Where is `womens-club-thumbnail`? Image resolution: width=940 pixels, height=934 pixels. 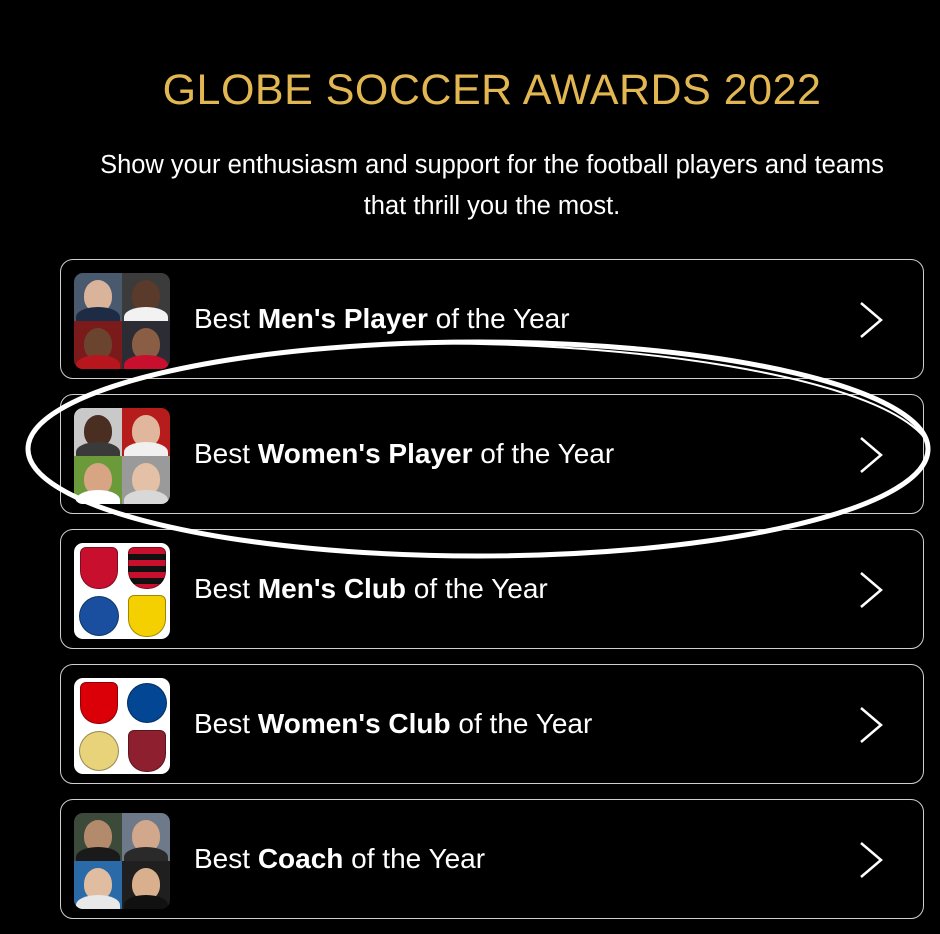 womens-club-thumbnail is located at coordinates (122, 726).